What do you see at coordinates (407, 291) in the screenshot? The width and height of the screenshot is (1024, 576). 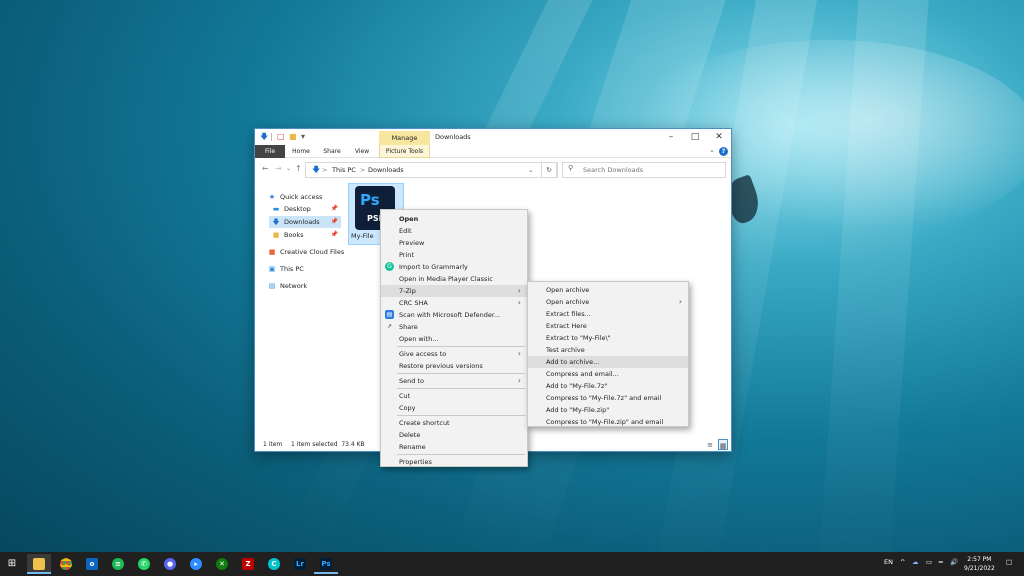 I see `menu-label: 7-Zip` at bounding box center [407, 291].